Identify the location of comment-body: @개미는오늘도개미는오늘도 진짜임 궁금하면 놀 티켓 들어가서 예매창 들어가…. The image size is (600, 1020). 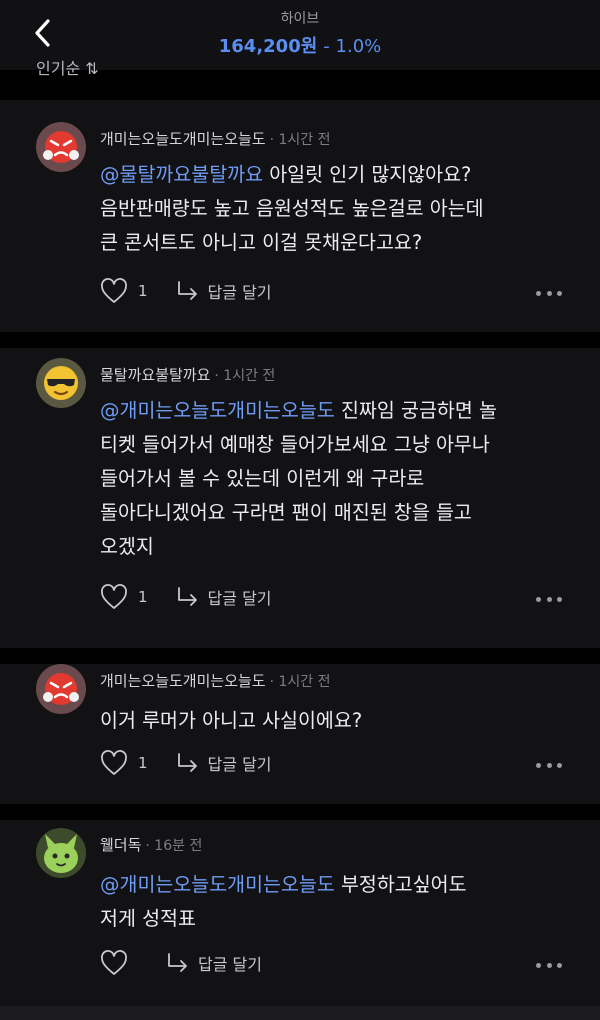
(298, 478).